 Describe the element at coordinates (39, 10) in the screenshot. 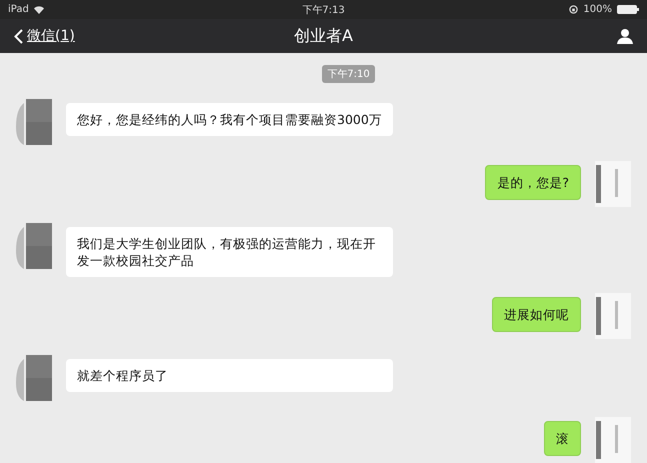

I see `wifi-icon` at that location.